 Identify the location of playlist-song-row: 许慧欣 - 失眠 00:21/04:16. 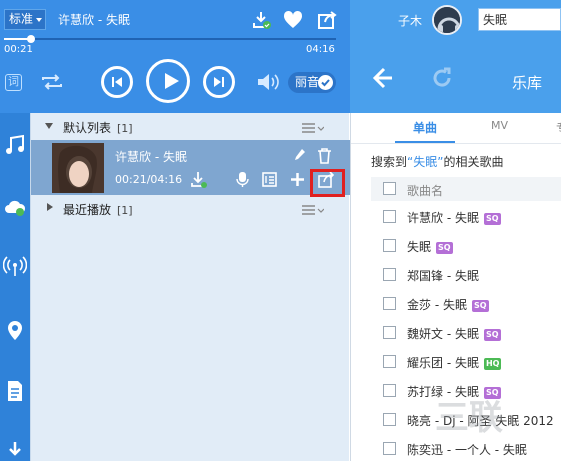
(190, 167).